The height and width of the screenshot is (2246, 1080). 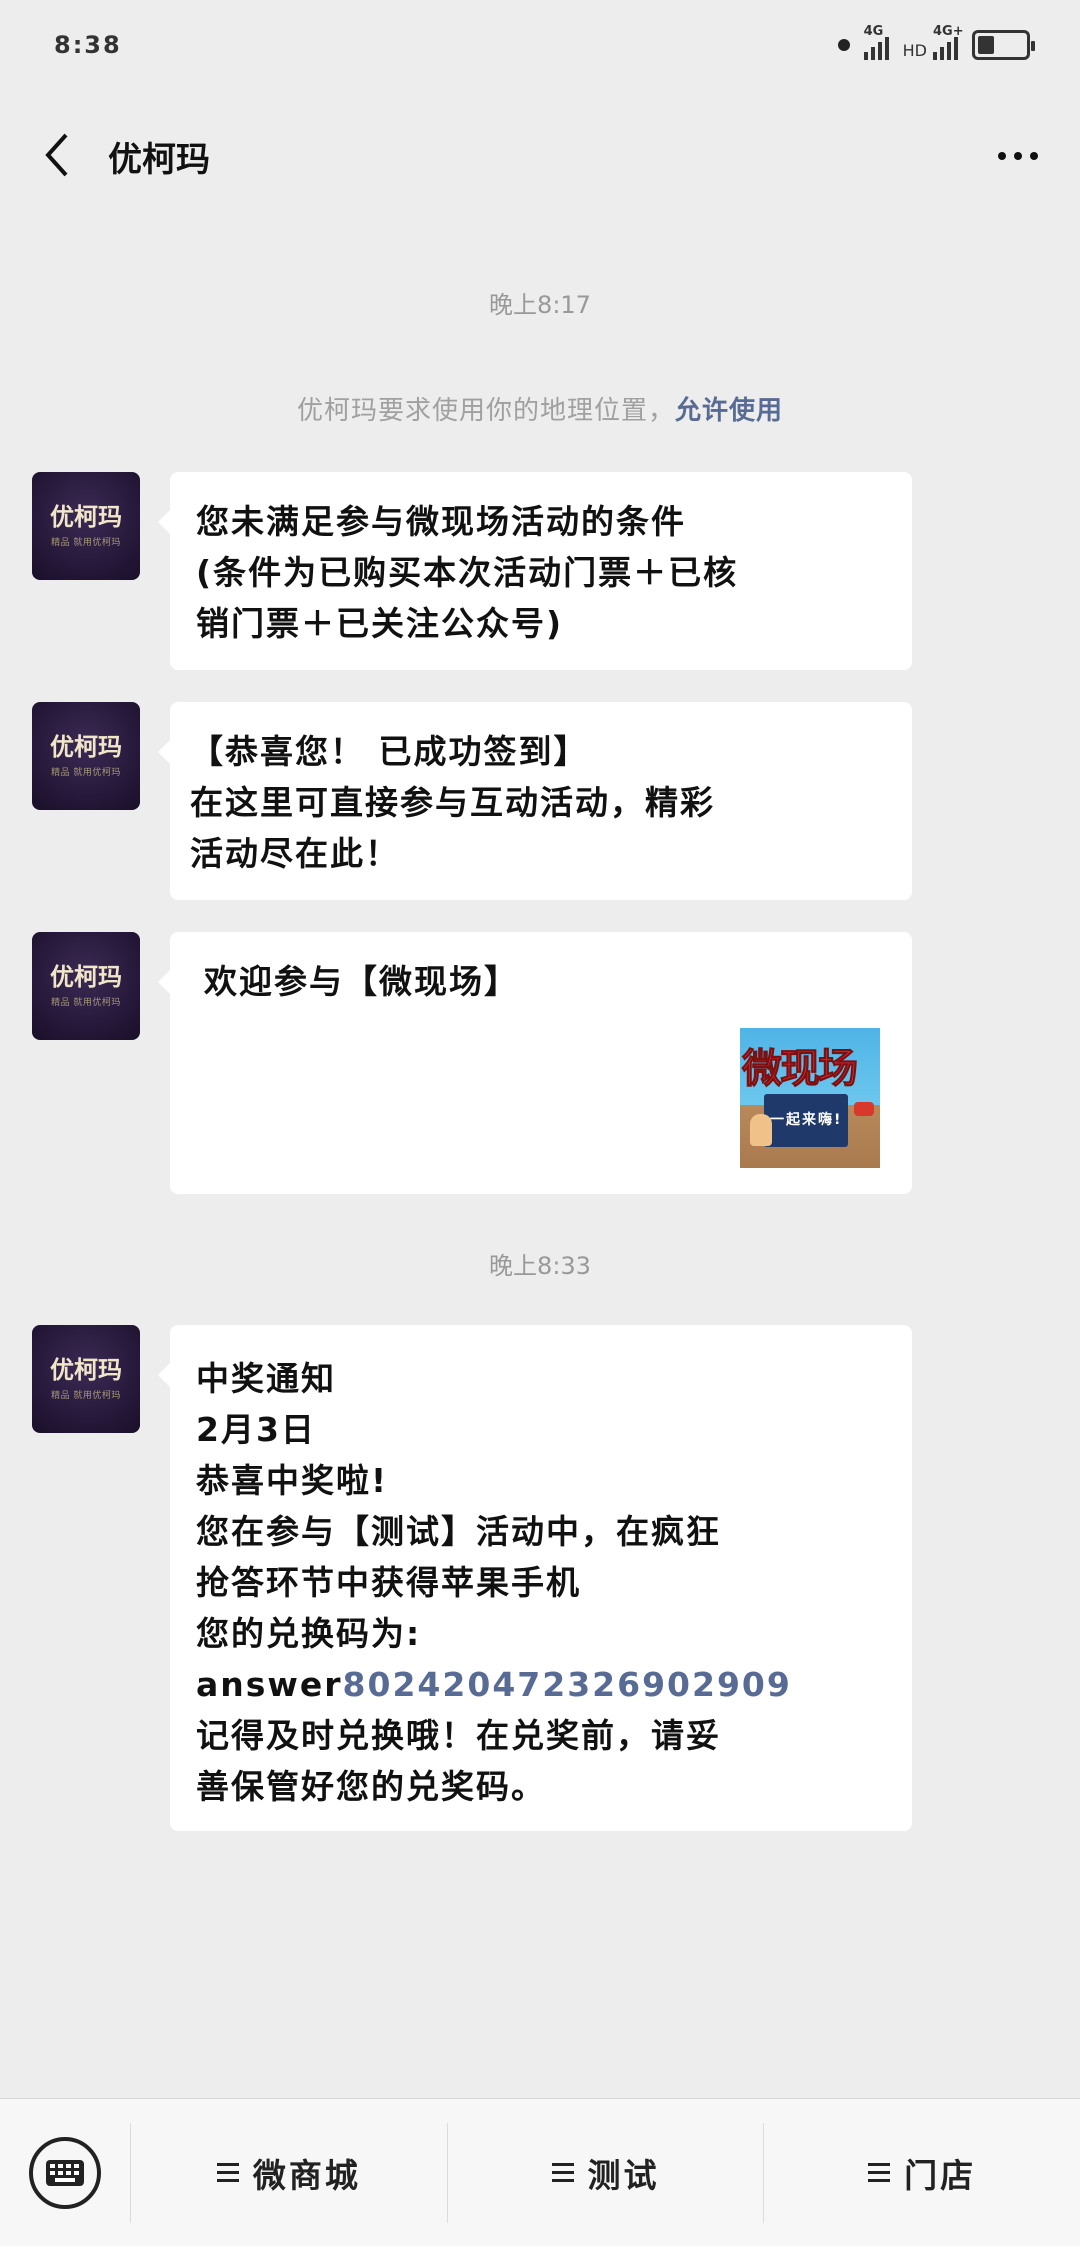 I want to click on message-line: 2月3日, so click(x=256, y=1429).